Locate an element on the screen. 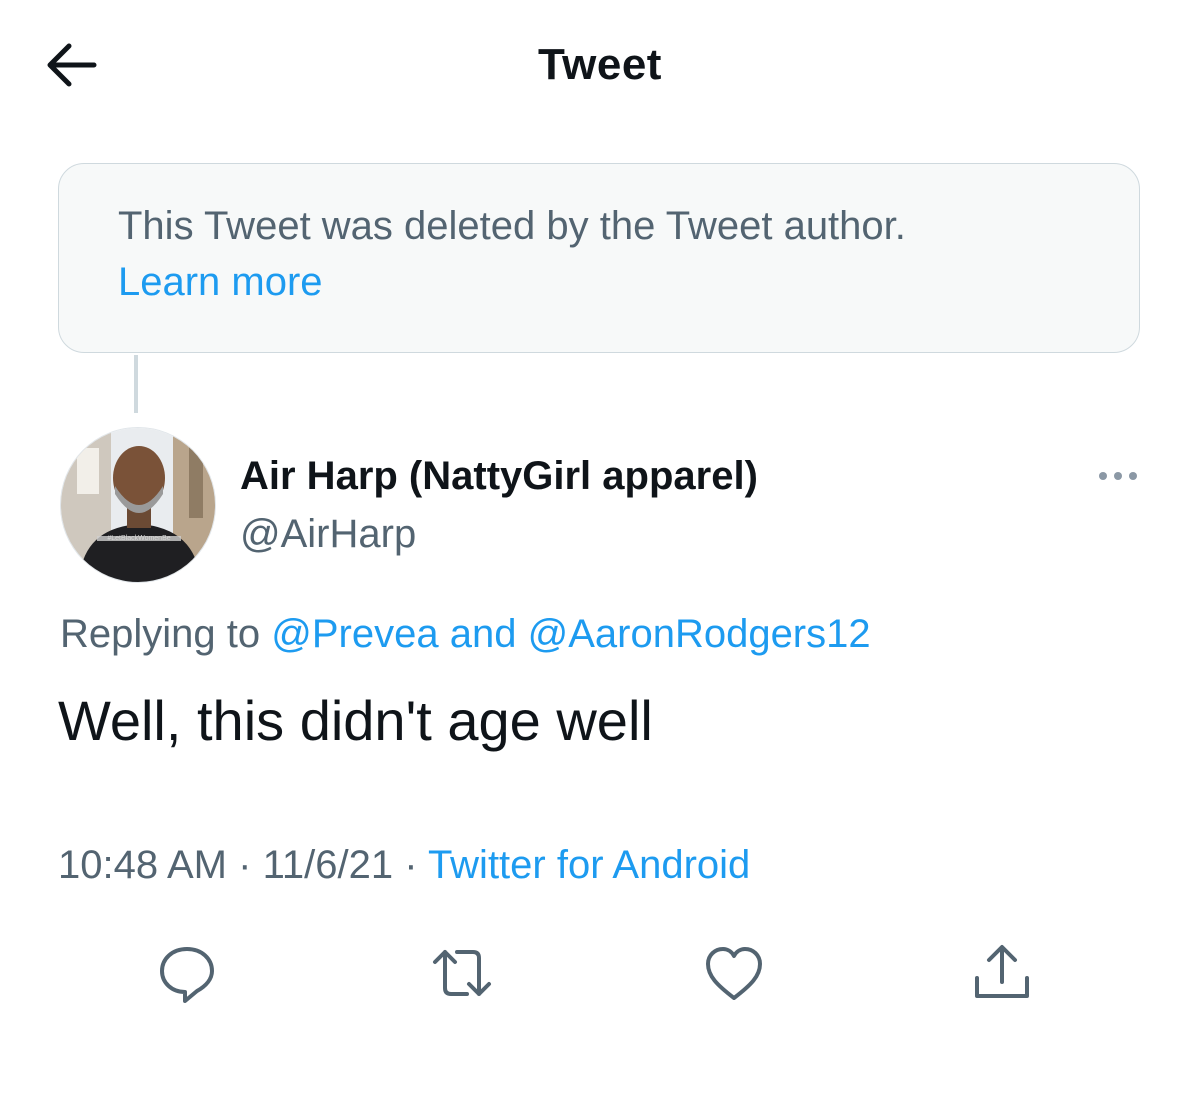 The width and height of the screenshot is (1200, 1103). avatar: #LetBlackWomenBe is located at coordinates (138, 505).